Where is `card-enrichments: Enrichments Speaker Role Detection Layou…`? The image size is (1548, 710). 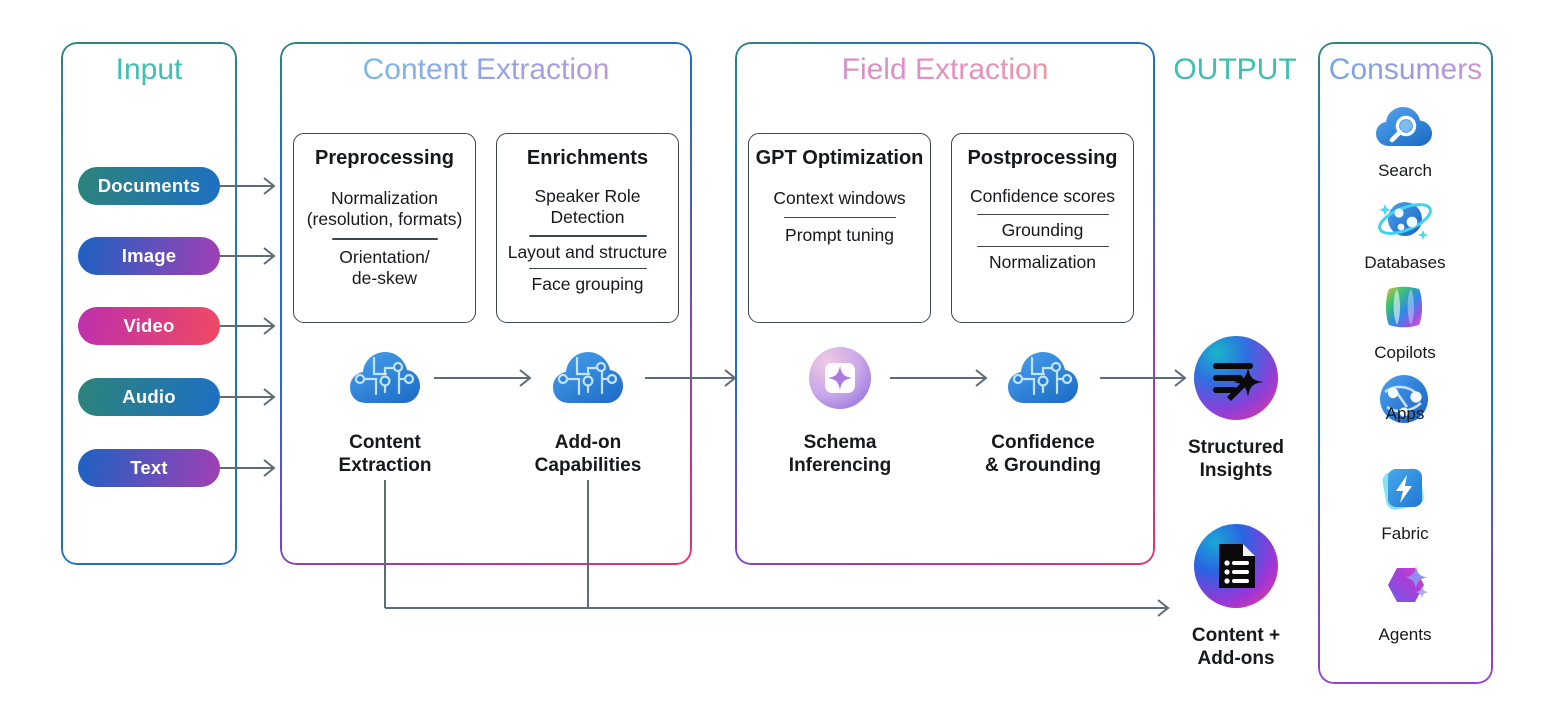 card-enrichments: Enrichments Speaker Role Detection Layou… is located at coordinates (587, 228).